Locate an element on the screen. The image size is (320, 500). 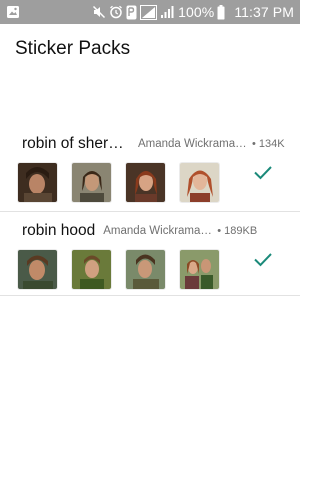
battery-percent: 100% is located at coordinates (196, 12).